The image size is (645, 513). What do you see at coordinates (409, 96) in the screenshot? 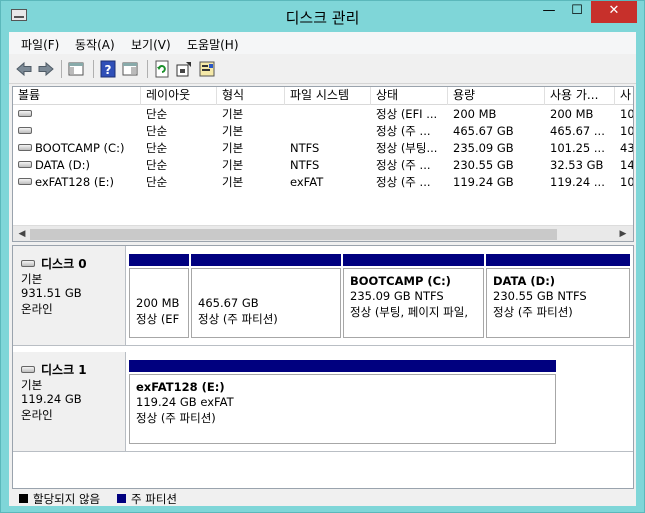
I see `column-header-status: 상태` at bounding box center [409, 96].